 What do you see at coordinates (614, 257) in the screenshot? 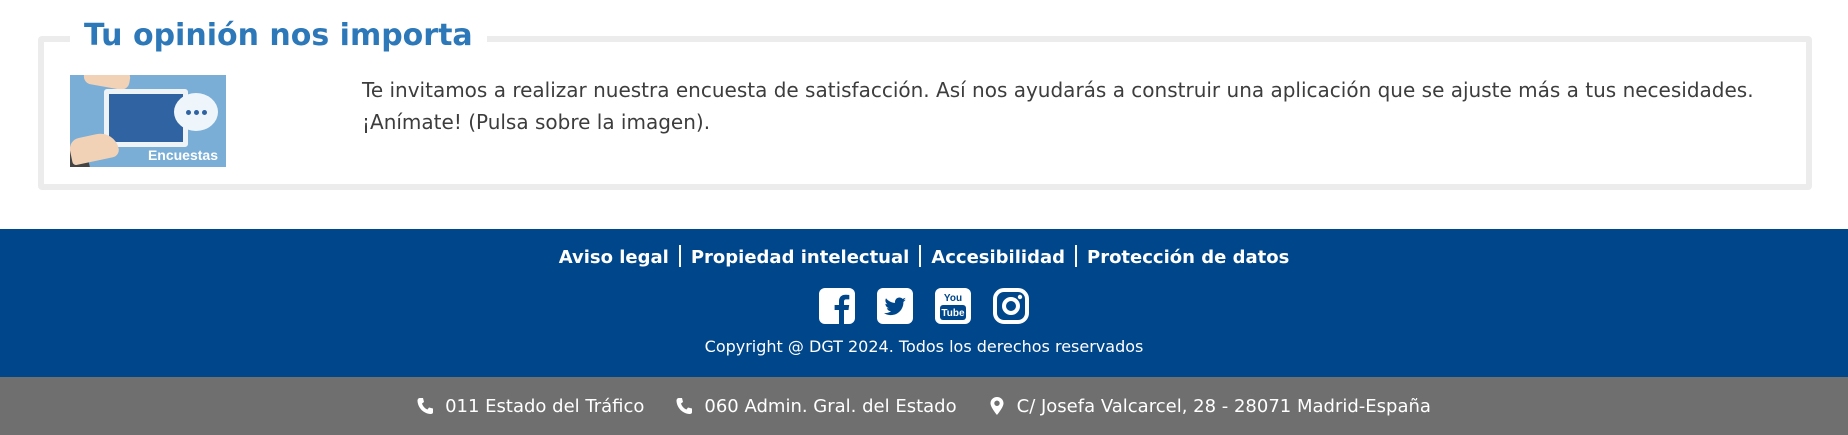
I see `footer-link-aviso-legal: Aviso legal` at bounding box center [614, 257].